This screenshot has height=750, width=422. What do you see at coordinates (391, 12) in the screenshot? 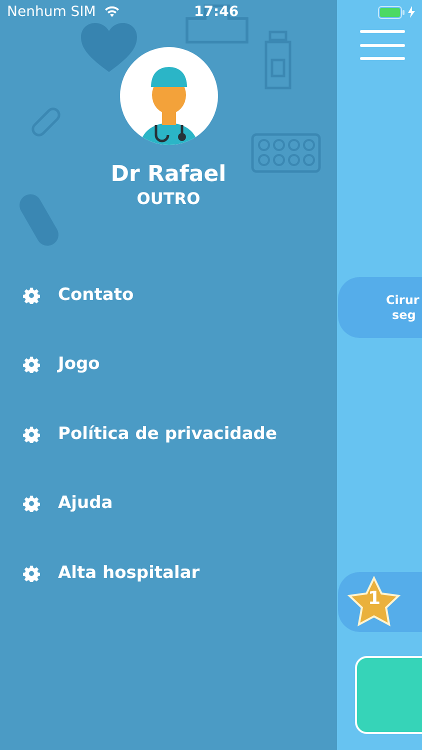
I see `battery-icon` at bounding box center [391, 12].